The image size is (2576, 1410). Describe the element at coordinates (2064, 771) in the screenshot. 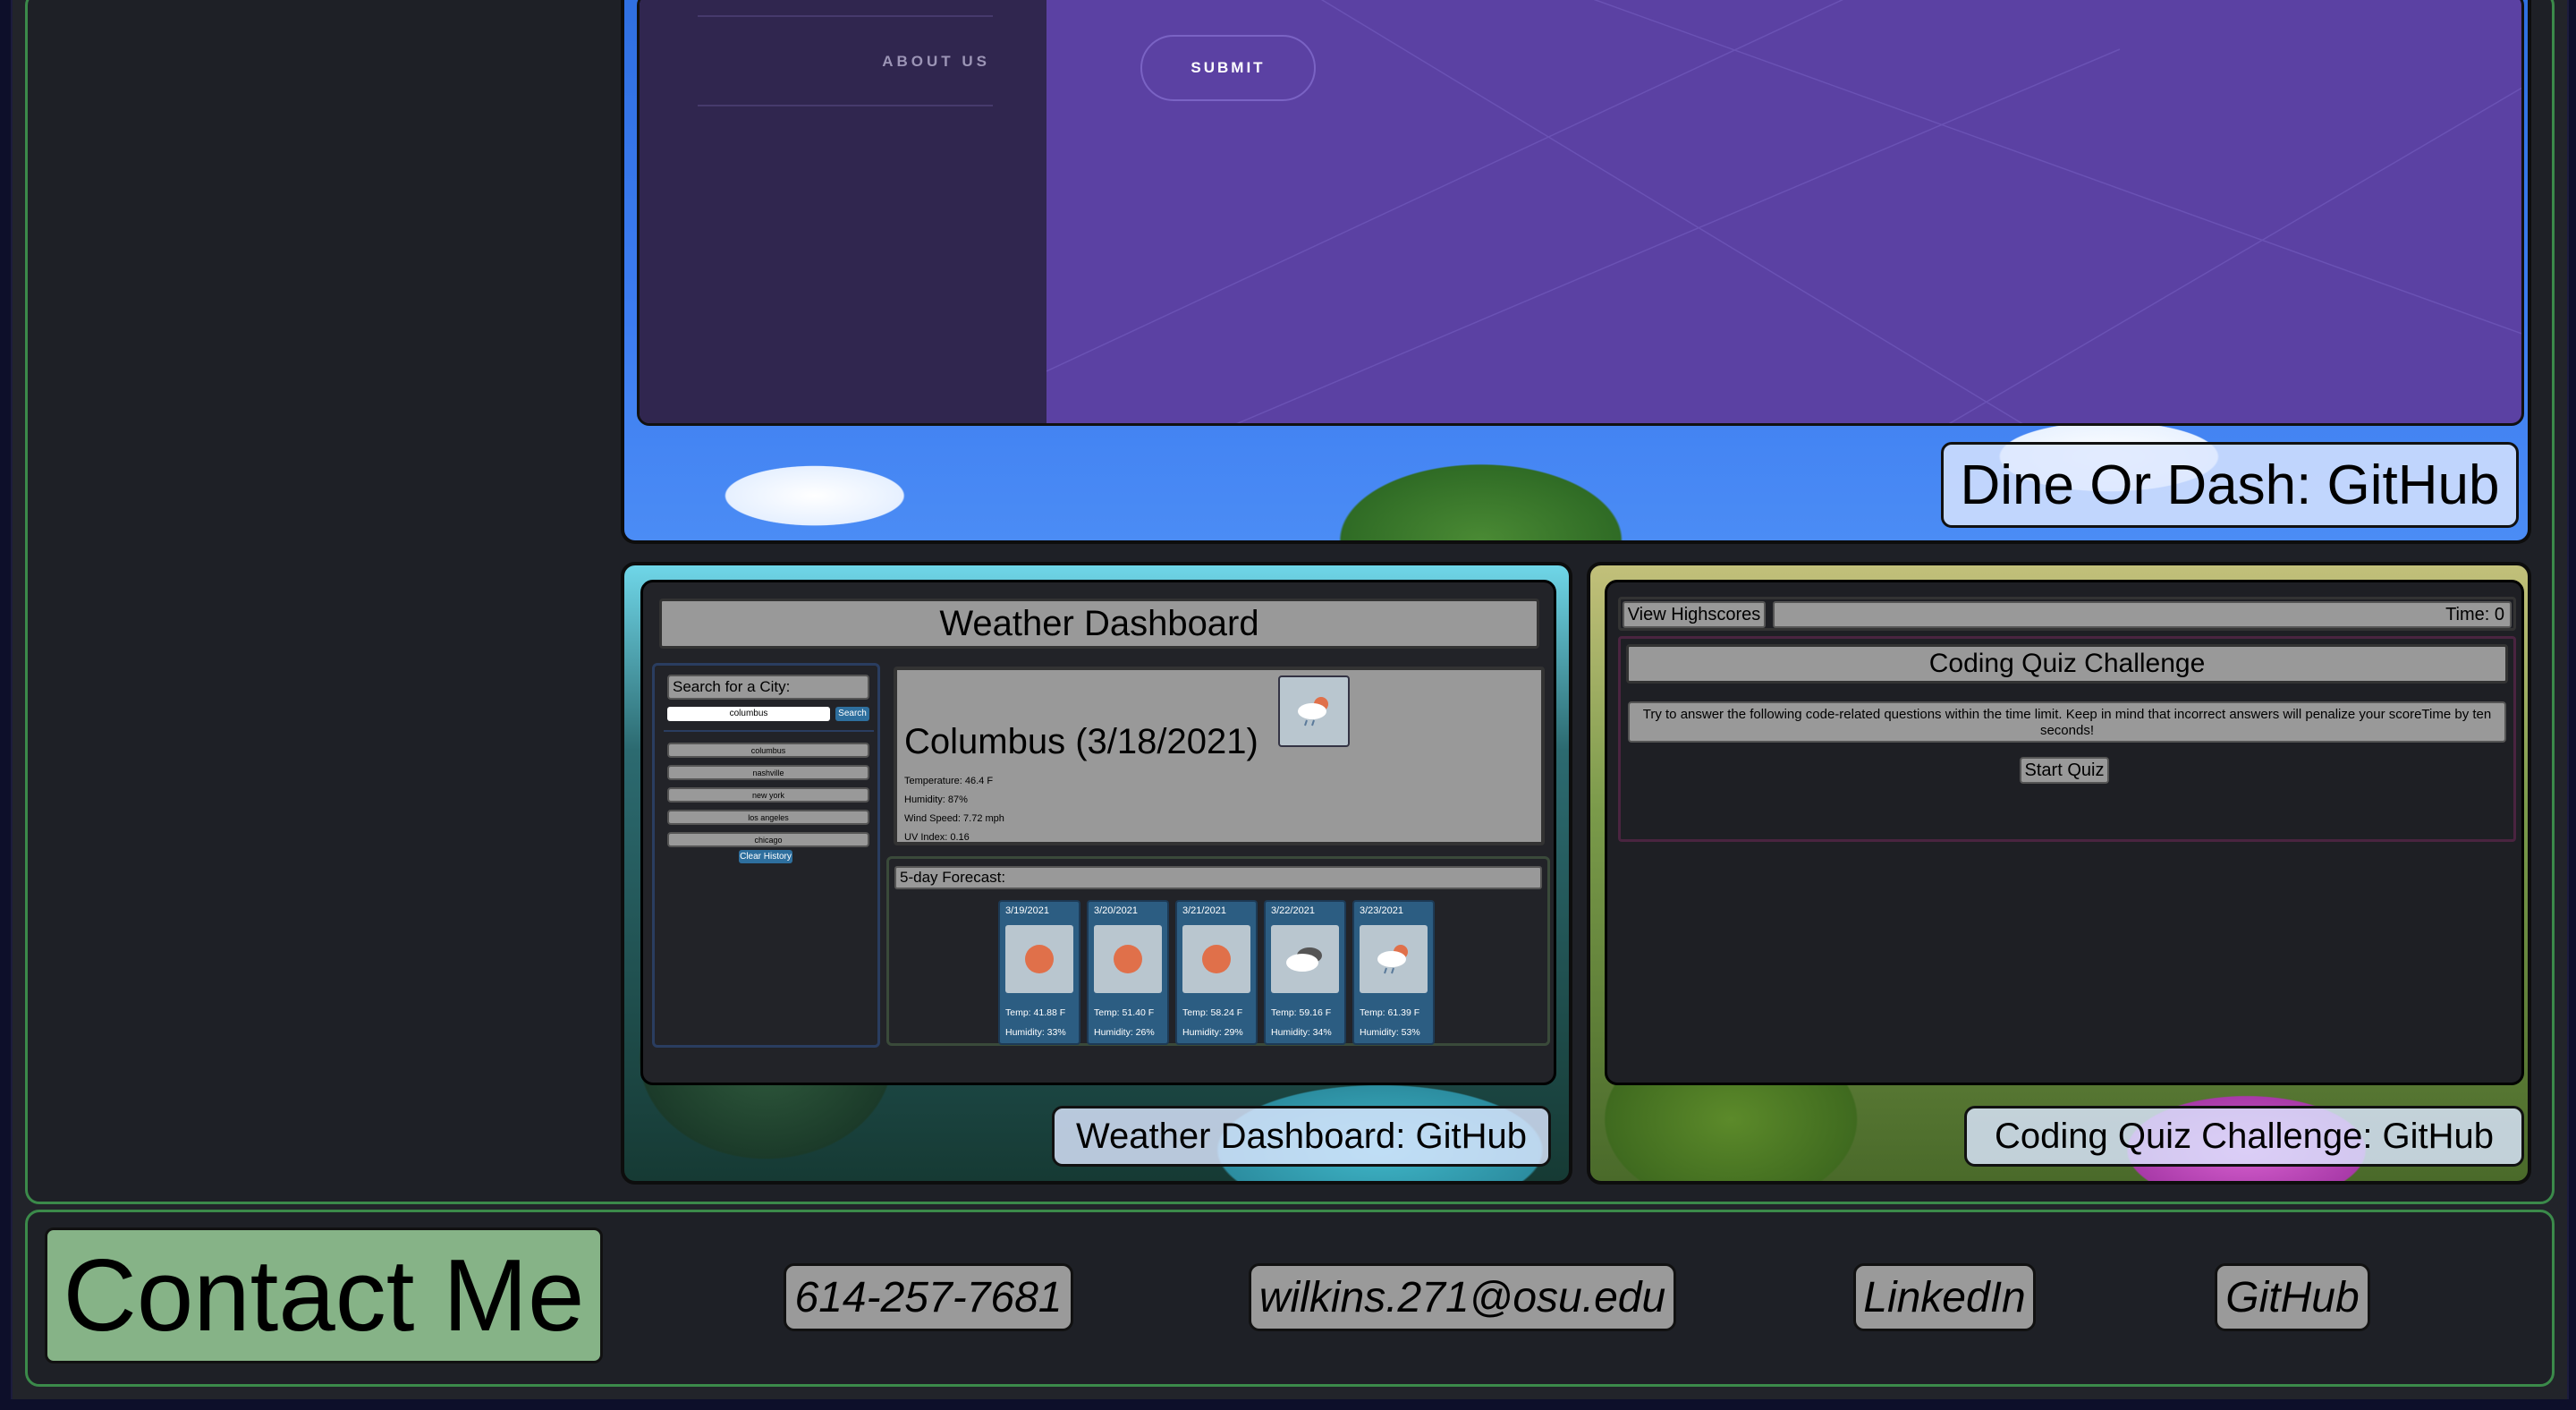

I see `start-quiz-button: Start Quiz` at that location.